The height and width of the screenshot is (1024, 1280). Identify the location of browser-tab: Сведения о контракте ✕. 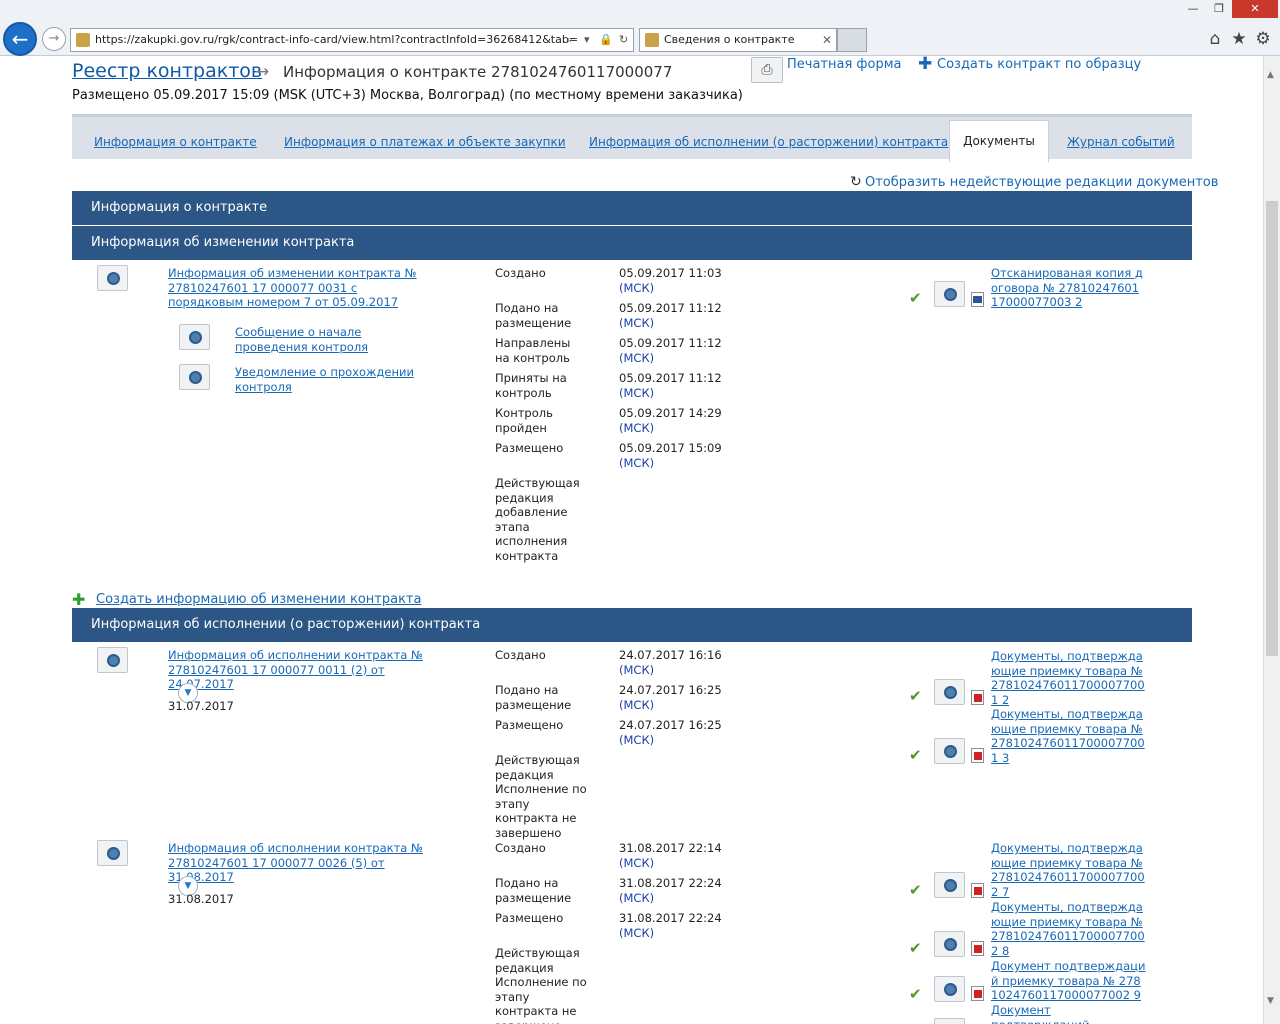
(738, 40).